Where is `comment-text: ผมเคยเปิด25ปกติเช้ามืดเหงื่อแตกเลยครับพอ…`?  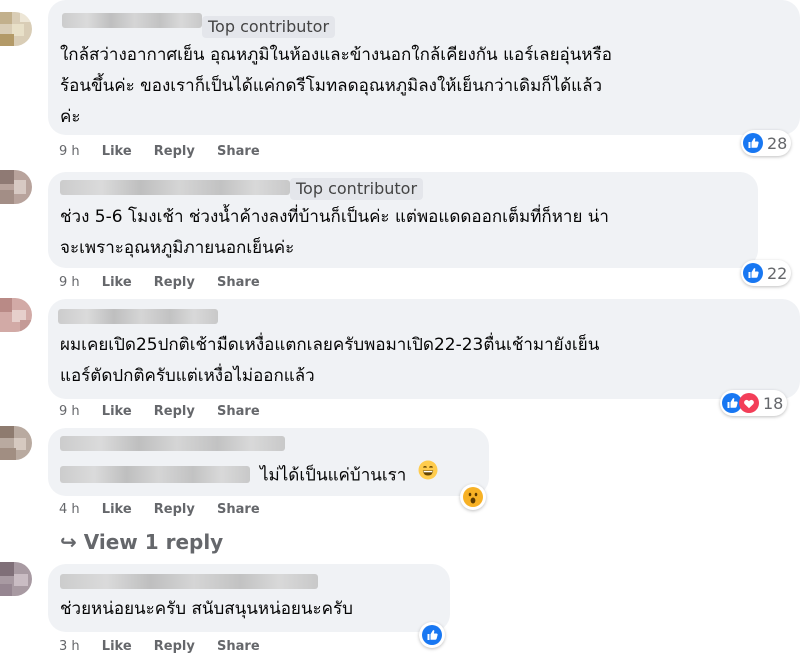
comment-text: ผมเคยเปิด25ปกติเช้ามืดเหงื่อแตกเลยครับพอ… is located at coordinates (330, 360).